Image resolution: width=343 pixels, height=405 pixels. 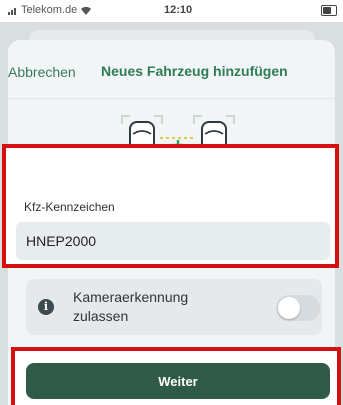 What do you see at coordinates (171, 98) in the screenshot?
I see `header-divider` at bounding box center [171, 98].